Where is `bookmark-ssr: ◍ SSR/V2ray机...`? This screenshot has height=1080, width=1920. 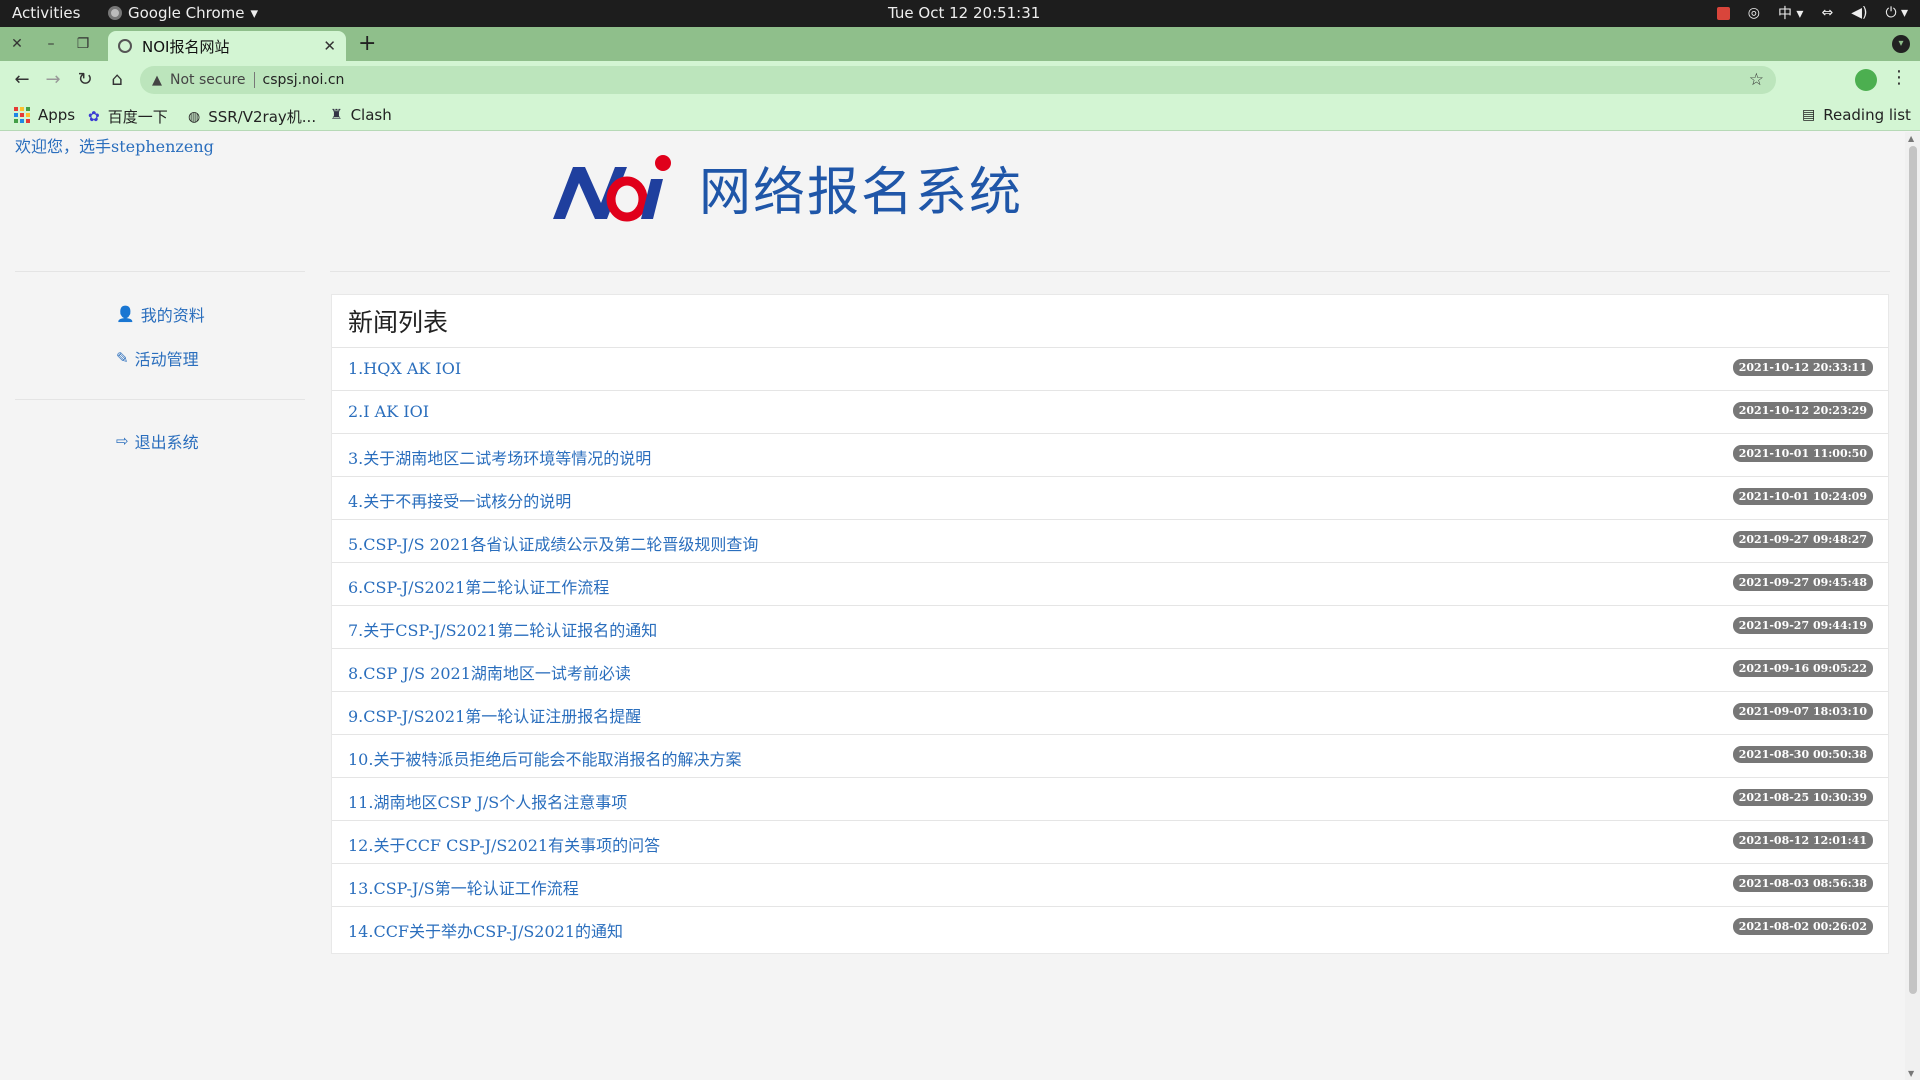 bookmark-ssr: ◍ SSR/V2ray机... is located at coordinates (252, 116).